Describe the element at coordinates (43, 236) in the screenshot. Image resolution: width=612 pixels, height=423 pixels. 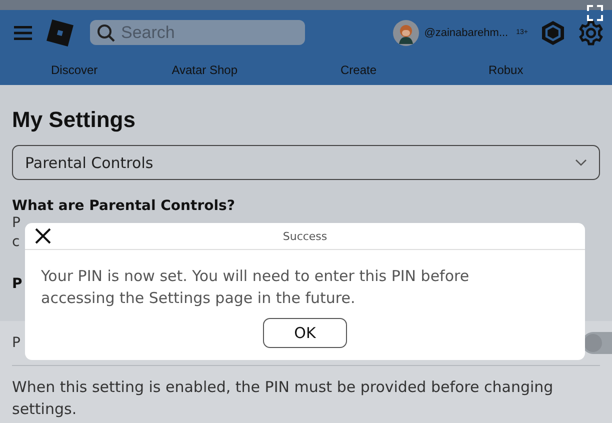
I see `close-icon` at that location.